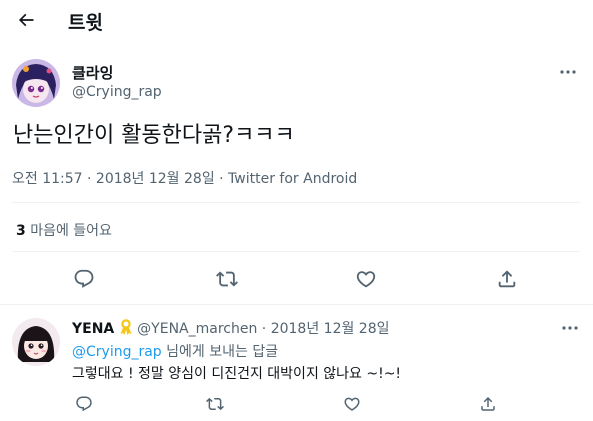 This screenshot has height=421, width=593. I want to click on share-button, so click(507, 279).